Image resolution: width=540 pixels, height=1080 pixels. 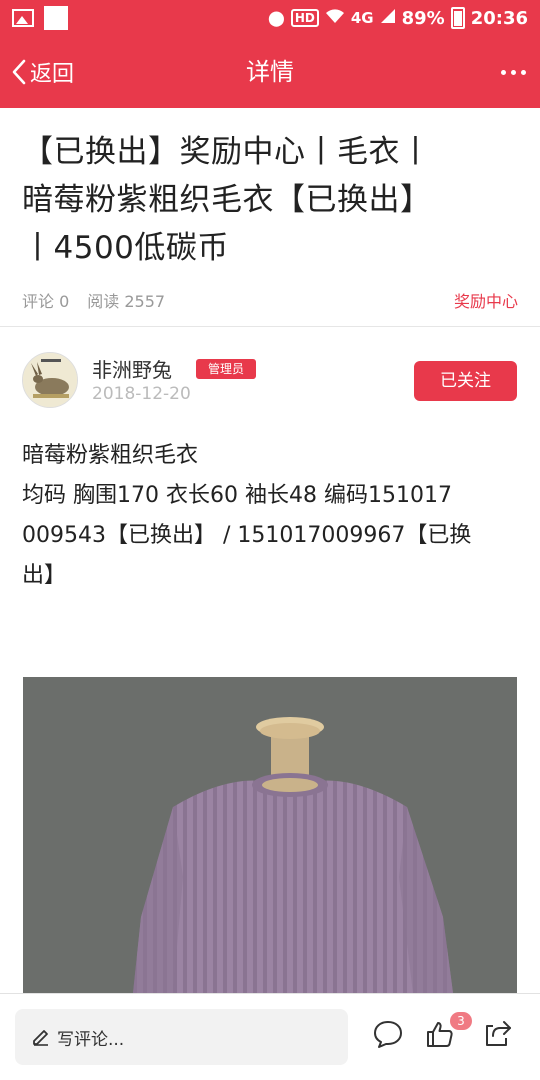 I want to click on comment-icon, so click(x=388, y=1036).